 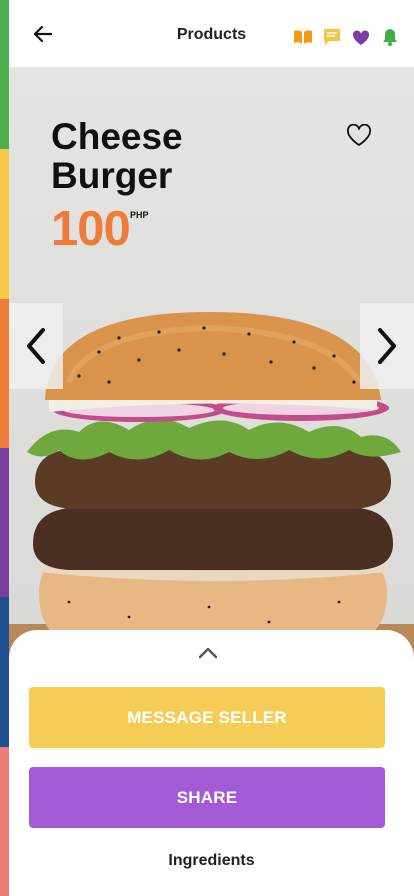 What do you see at coordinates (359, 135) in the screenshot?
I see `favorite-heart-icon` at bounding box center [359, 135].